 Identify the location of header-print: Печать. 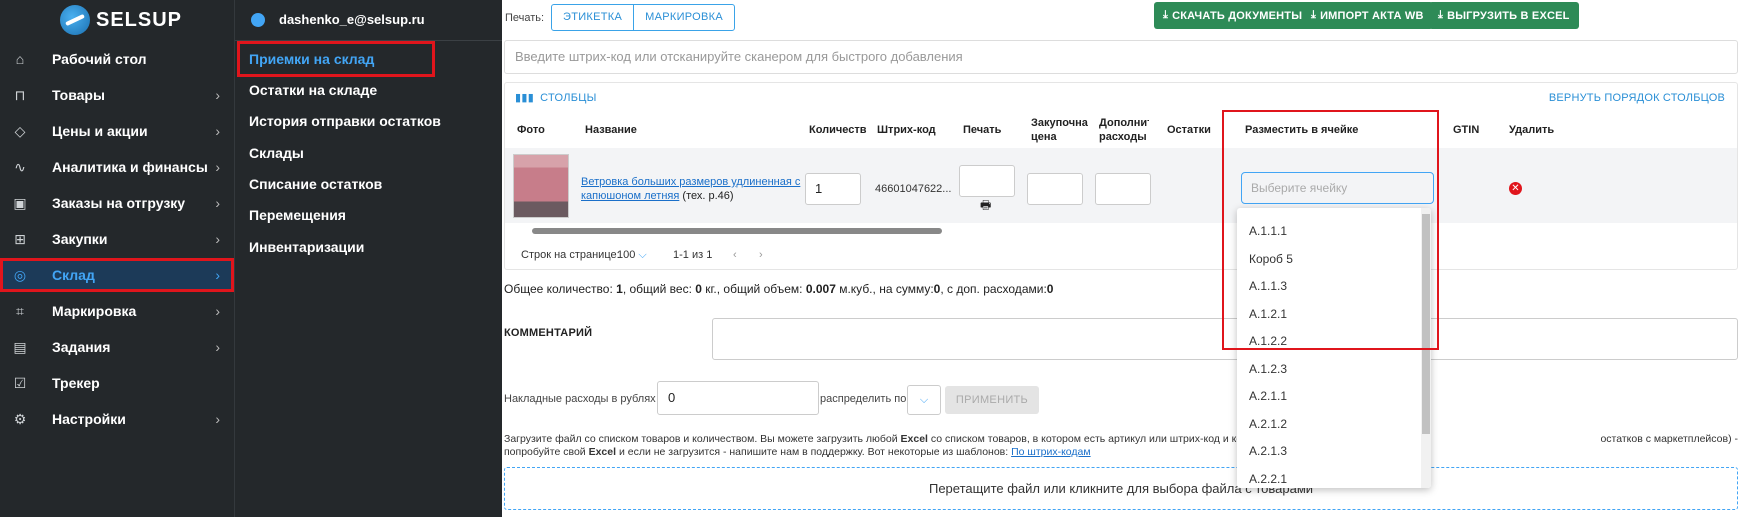
(982, 130).